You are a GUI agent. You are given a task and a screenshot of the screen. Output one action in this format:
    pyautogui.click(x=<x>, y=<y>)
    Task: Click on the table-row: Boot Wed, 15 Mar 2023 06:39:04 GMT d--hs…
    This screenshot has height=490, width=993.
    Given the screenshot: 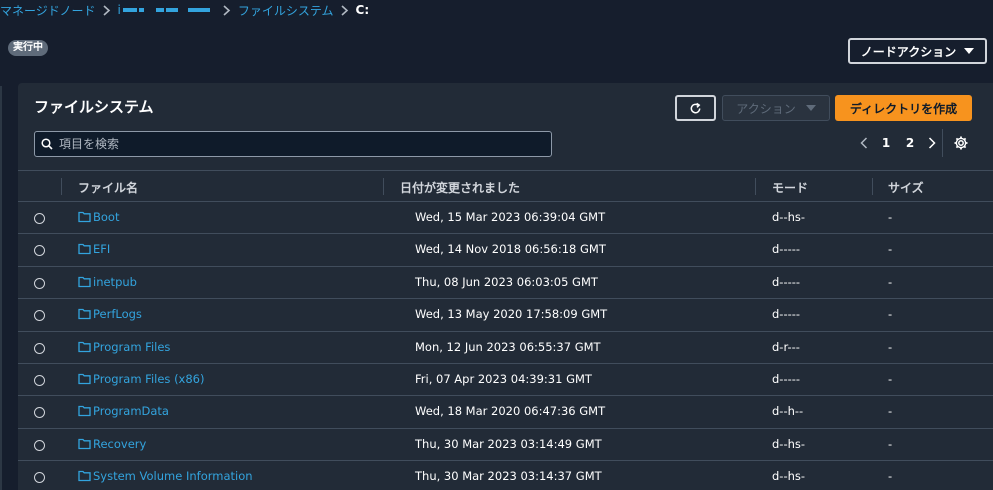 What is the action you would take?
    pyautogui.click(x=505, y=218)
    